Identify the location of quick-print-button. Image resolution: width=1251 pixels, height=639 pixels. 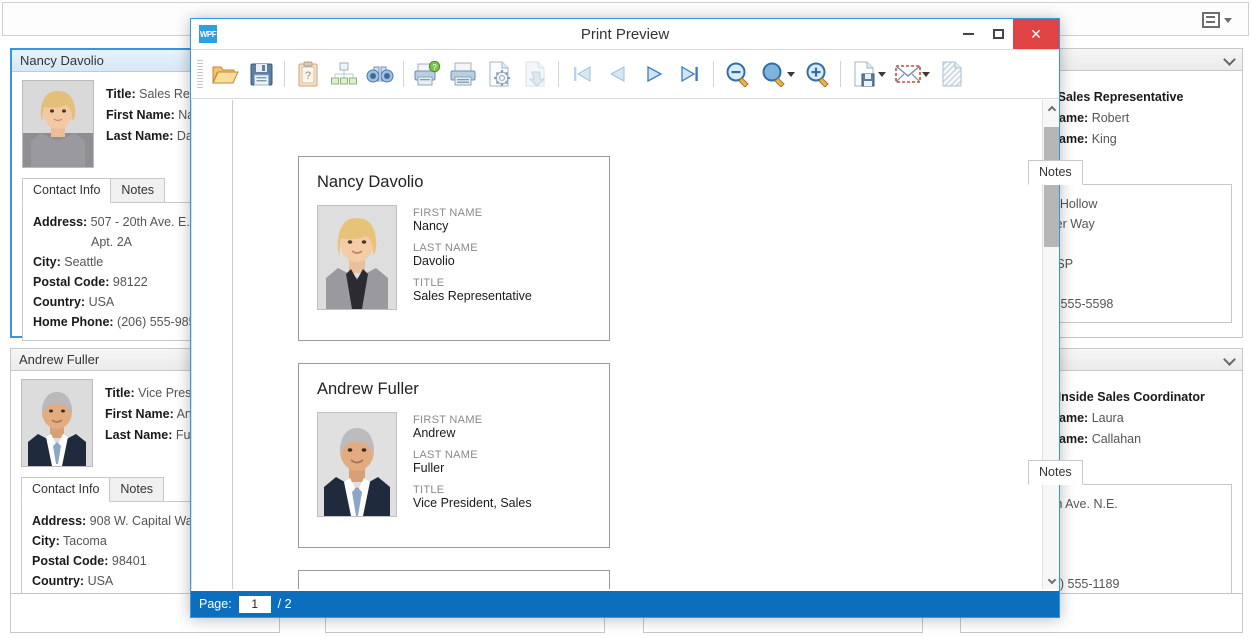
(463, 74).